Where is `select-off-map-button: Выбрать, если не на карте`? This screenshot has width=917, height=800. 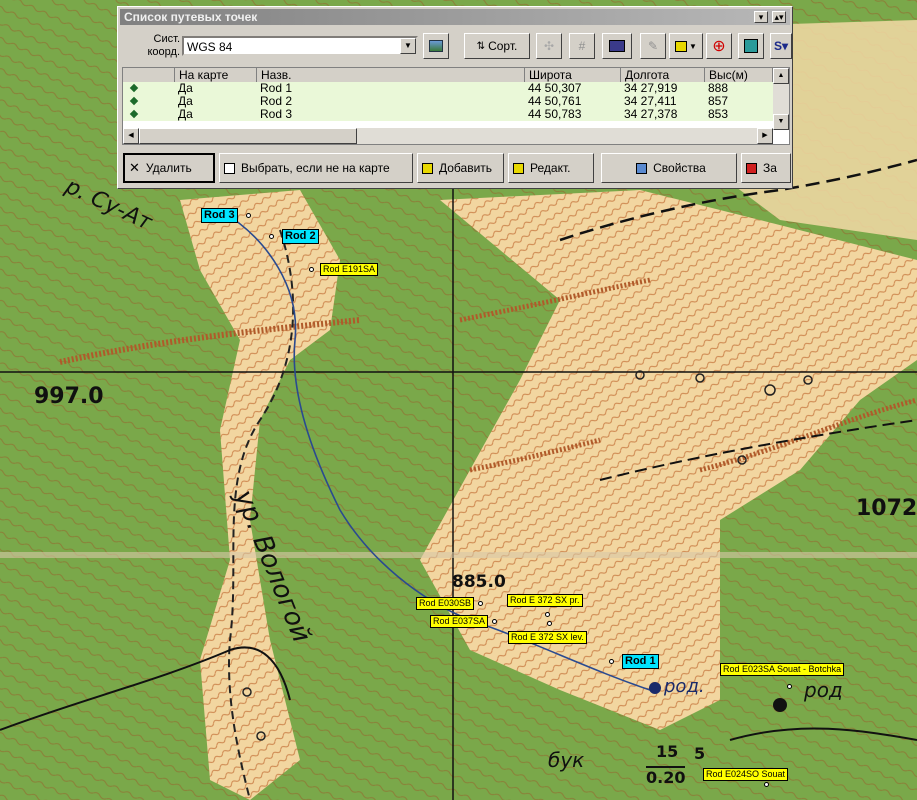
select-off-map-button: Выбрать, если не на карте is located at coordinates (316, 168).